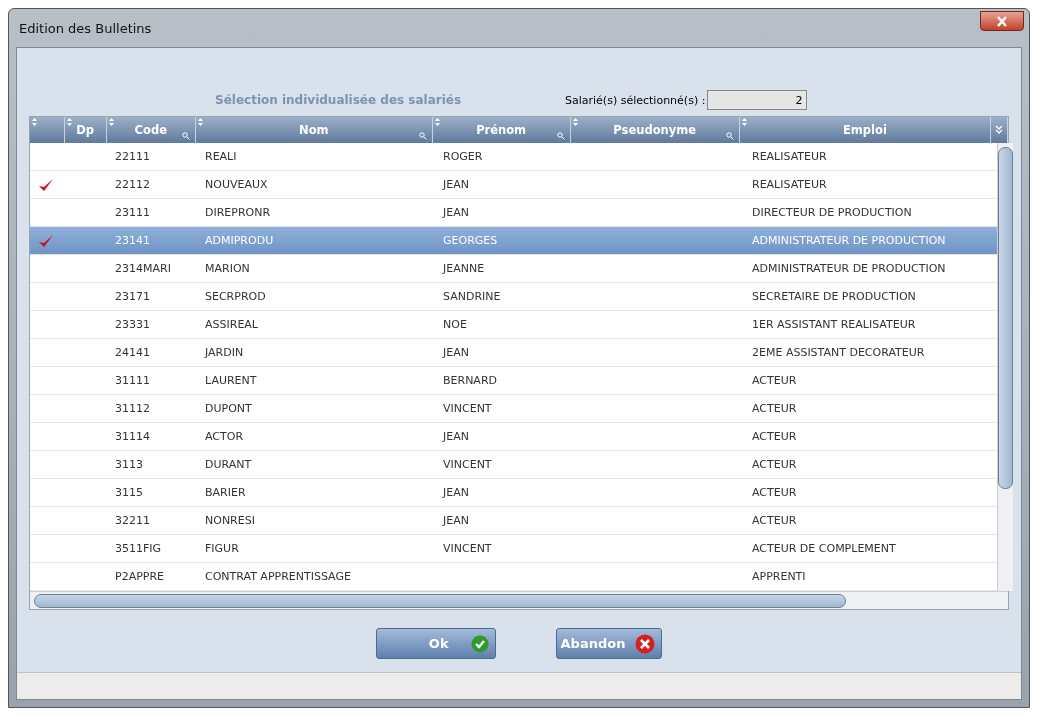 This screenshot has width=1040, height=717. I want to click on table-row: 3113 DURANT VINCENT ACTEUR, so click(513, 465).